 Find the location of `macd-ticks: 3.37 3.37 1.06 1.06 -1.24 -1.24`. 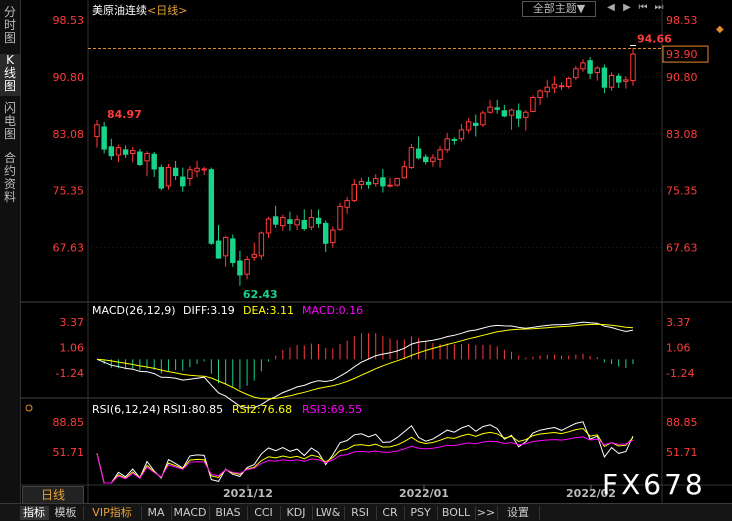

macd-ticks: 3.37 3.37 1.06 1.06 -1.24 -1.24 is located at coordinates (375, 348).